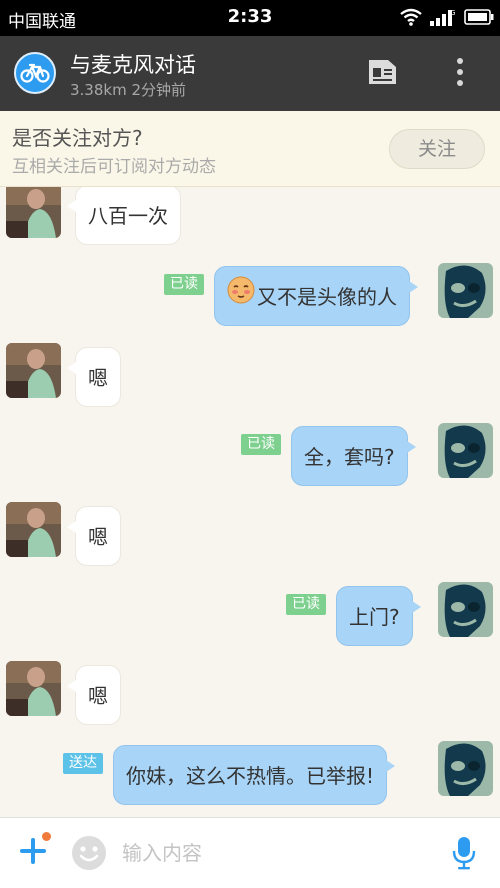  Describe the element at coordinates (437, 149) in the screenshot. I see `follow-button: 关注` at that location.